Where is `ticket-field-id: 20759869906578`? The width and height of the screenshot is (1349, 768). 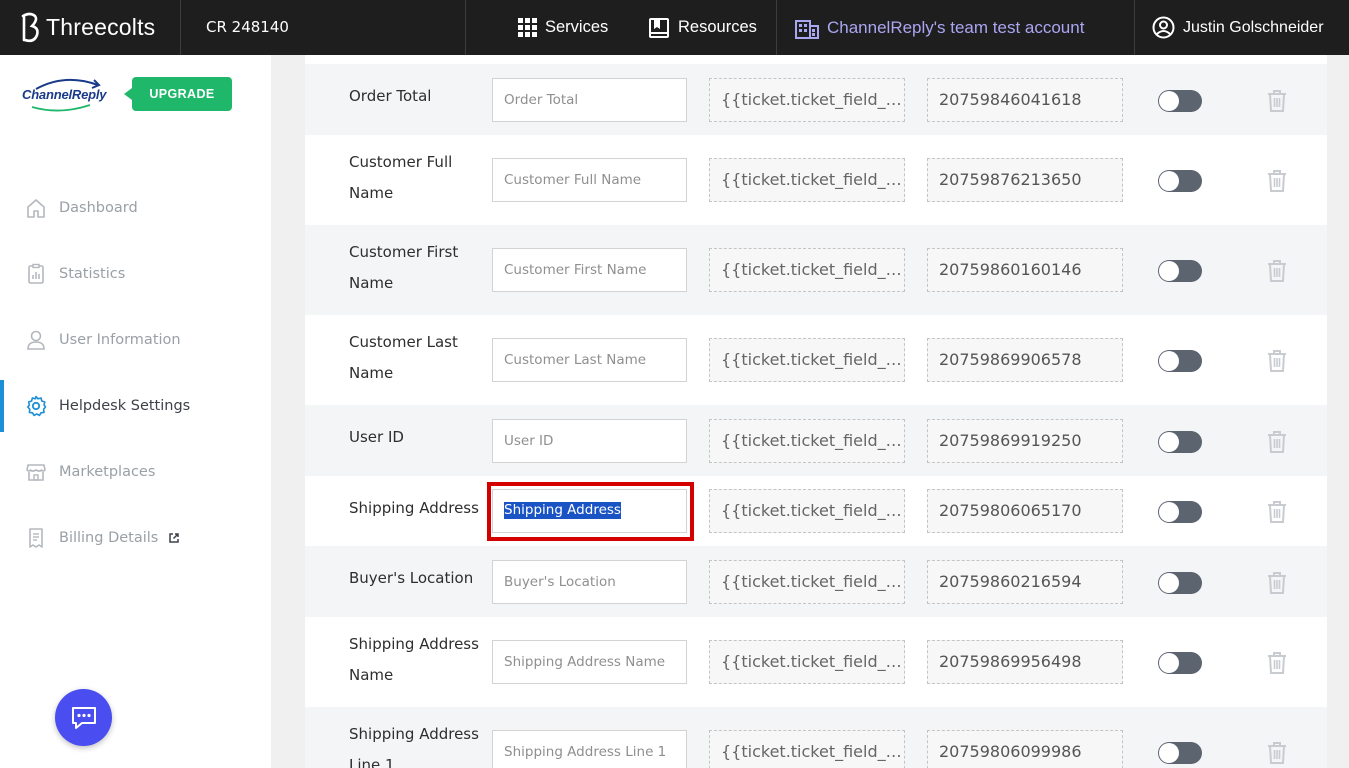
ticket-field-id: 20759869906578 is located at coordinates (1025, 360).